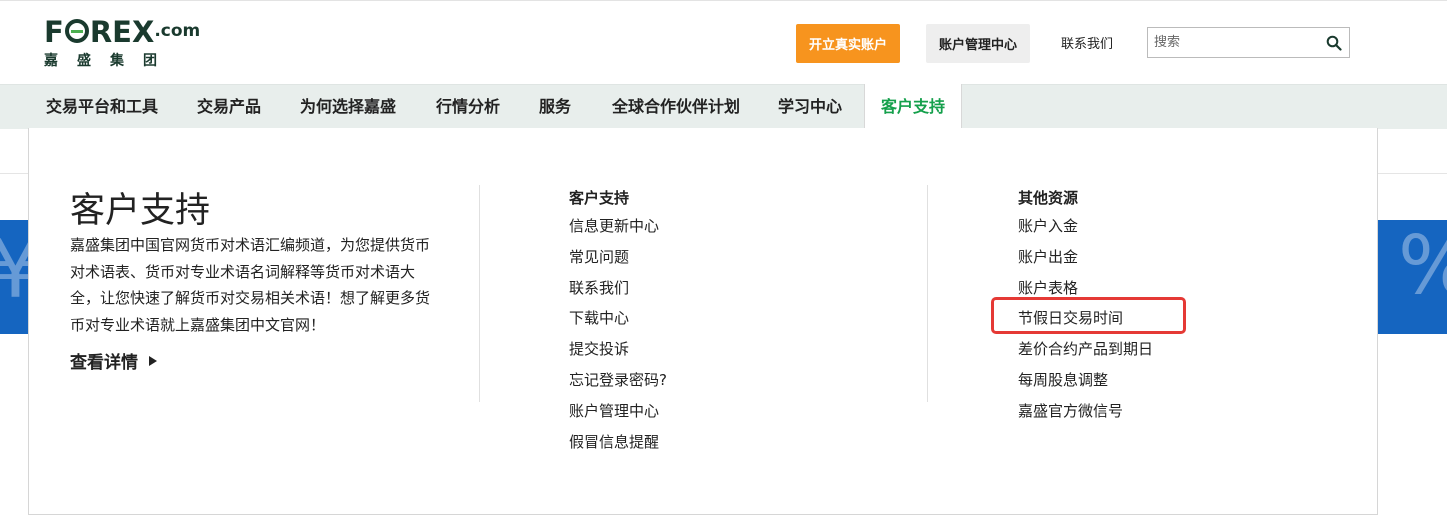 The image size is (1447, 519). Describe the element at coordinates (1422, 266) in the screenshot. I see `banner-decoration: %` at that location.